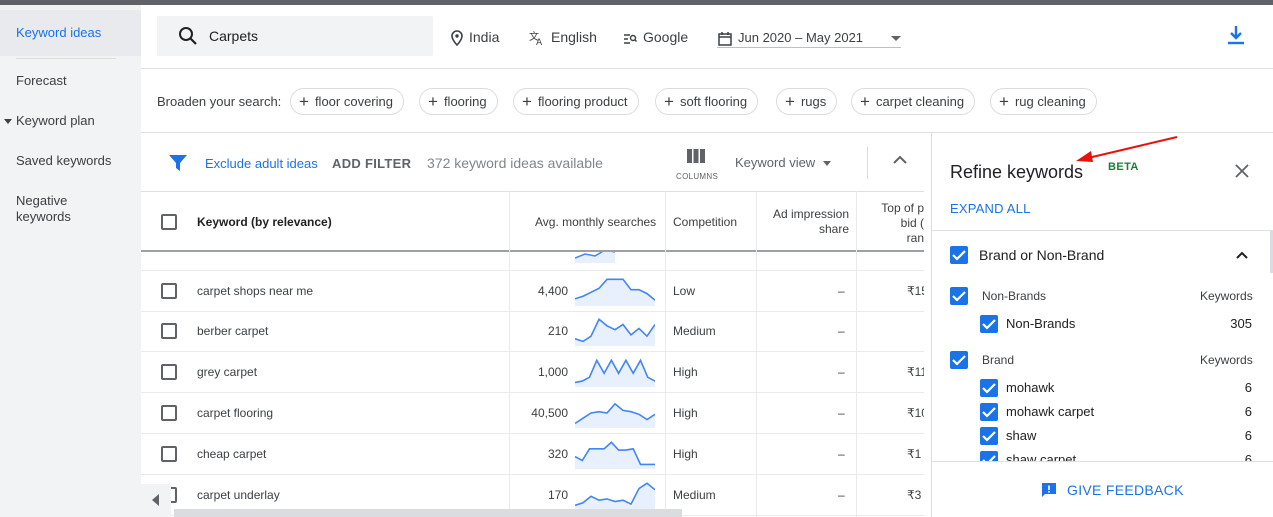 The height and width of the screenshot is (517, 1273). I want to click on table-row: cheap carpet 320 High – ₹1, so click(532, 454).